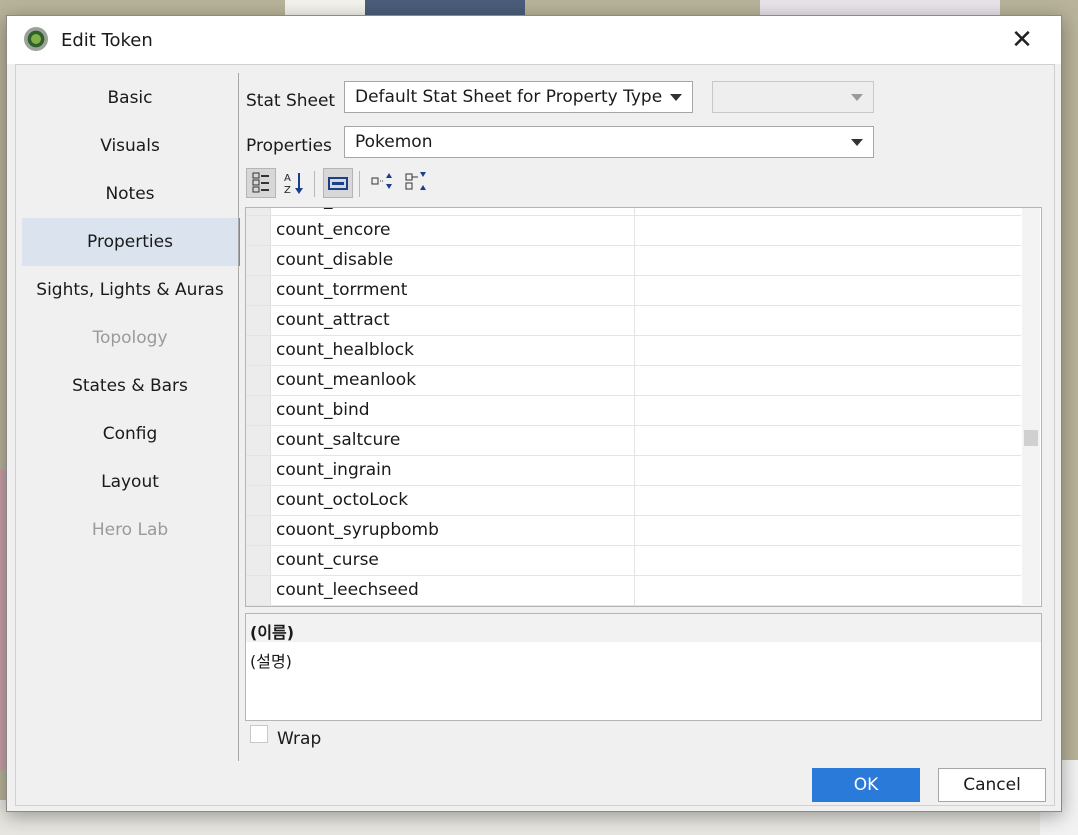  What do you see at coordinates (130, 98) in the screenshot?
I see `sidebar-item-basic: Basic` at bounding box center [130, 98].